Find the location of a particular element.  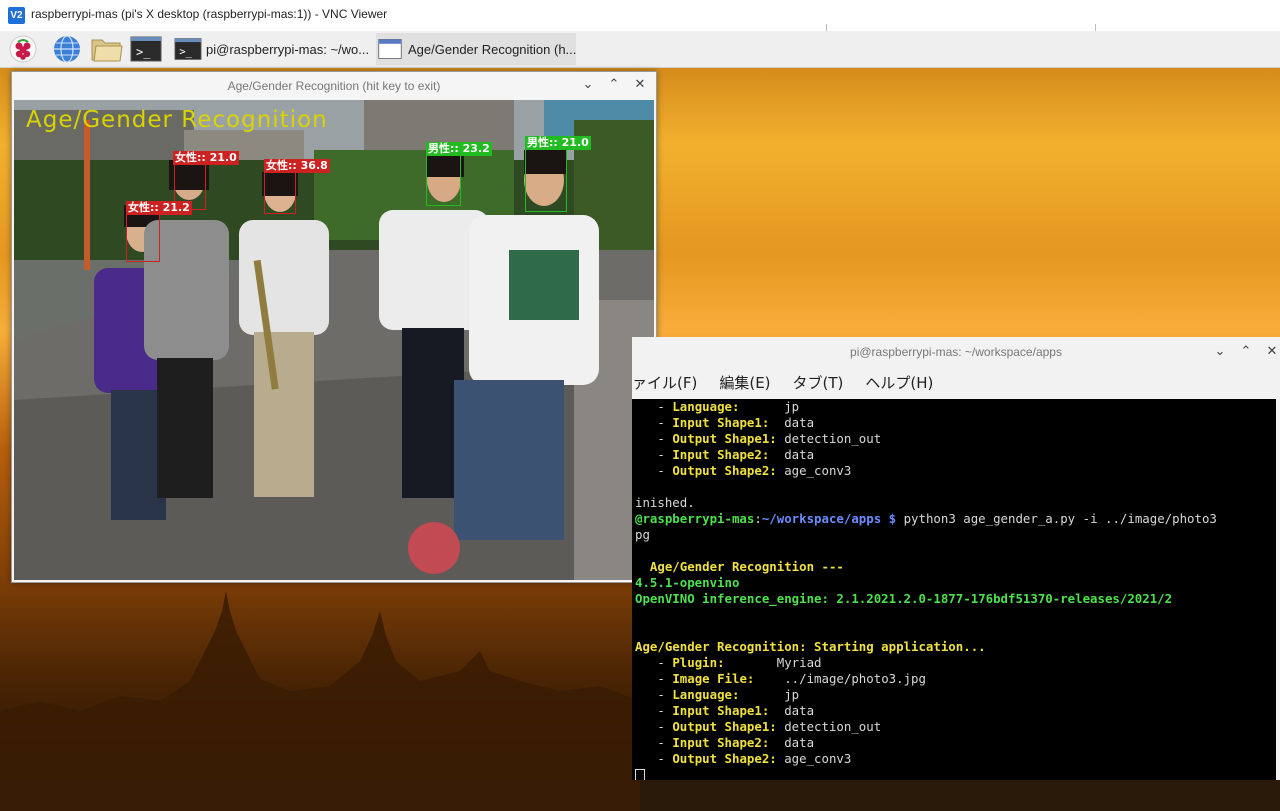

terminal-line: 4.5.1-openvino is located at coordinates (955, 583).